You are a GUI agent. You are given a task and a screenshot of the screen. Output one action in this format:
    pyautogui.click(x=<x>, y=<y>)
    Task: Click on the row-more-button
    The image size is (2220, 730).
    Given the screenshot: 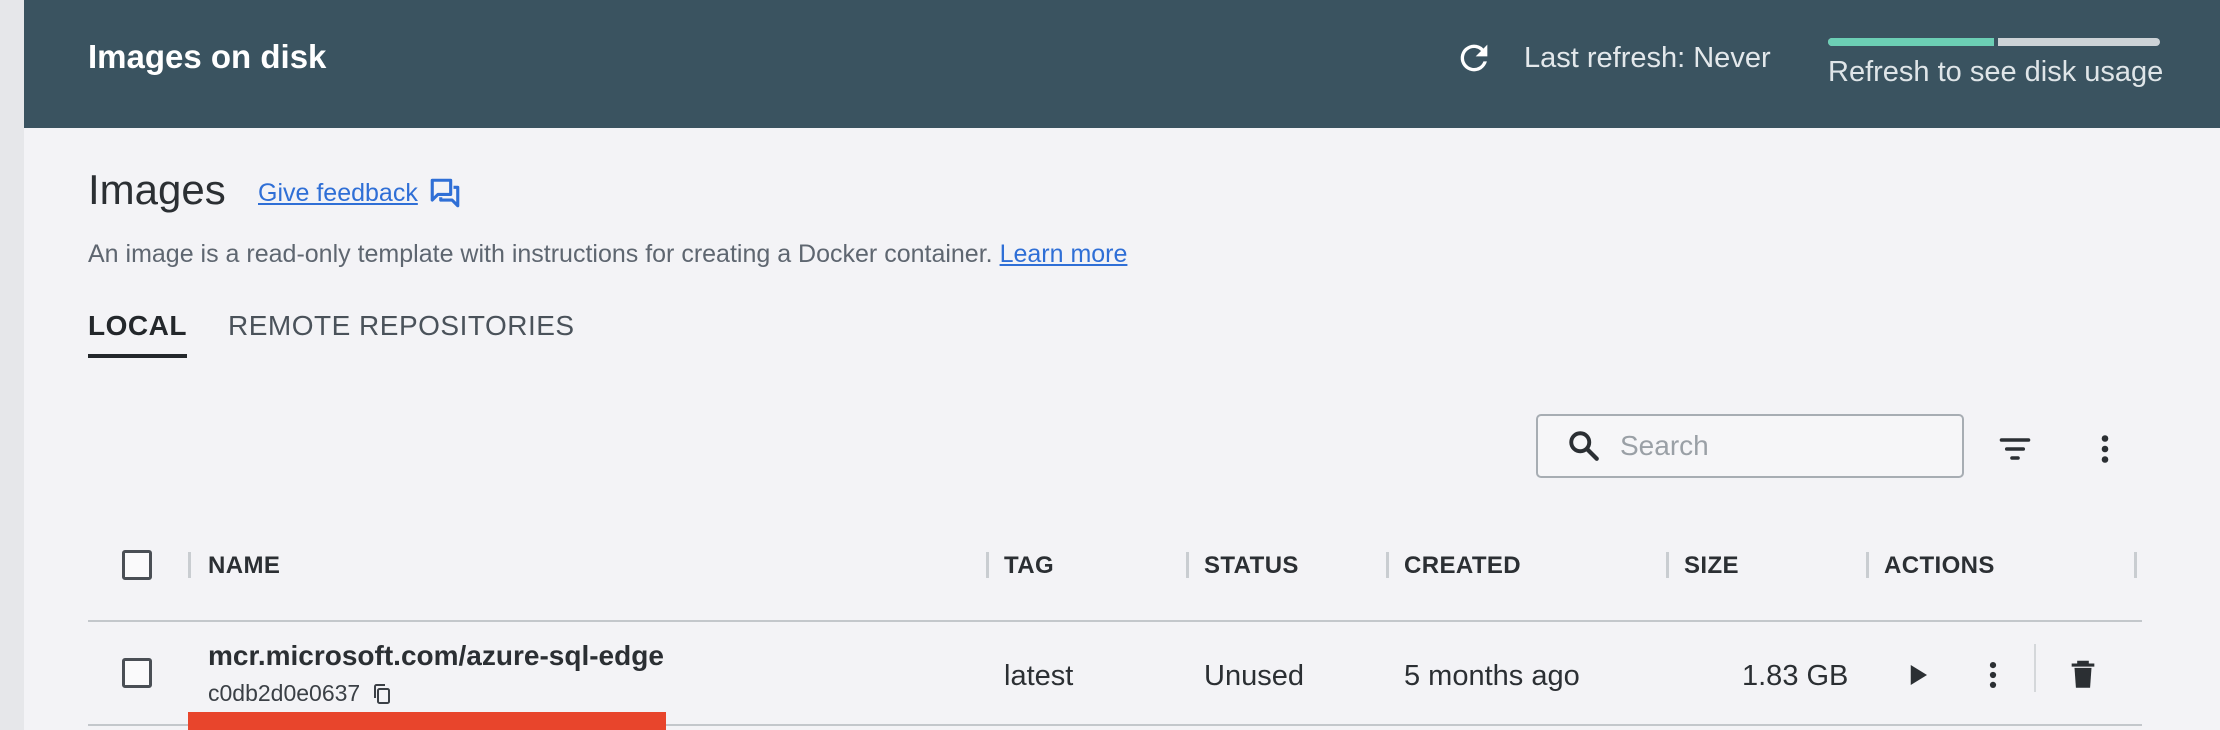 What is the action you would take?
    pyautogui.click(x=1993, y=675)
    